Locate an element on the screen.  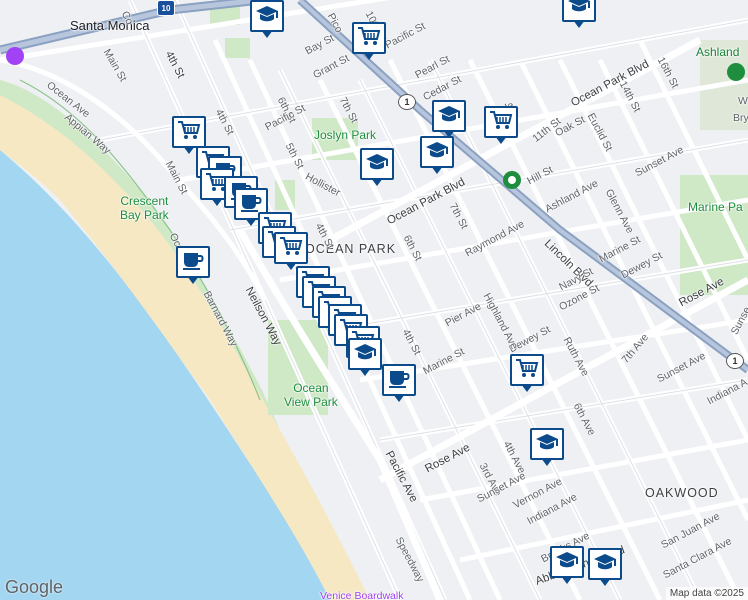
place-label-marine-park: Marine Pa is located at coordinates (715, 207).